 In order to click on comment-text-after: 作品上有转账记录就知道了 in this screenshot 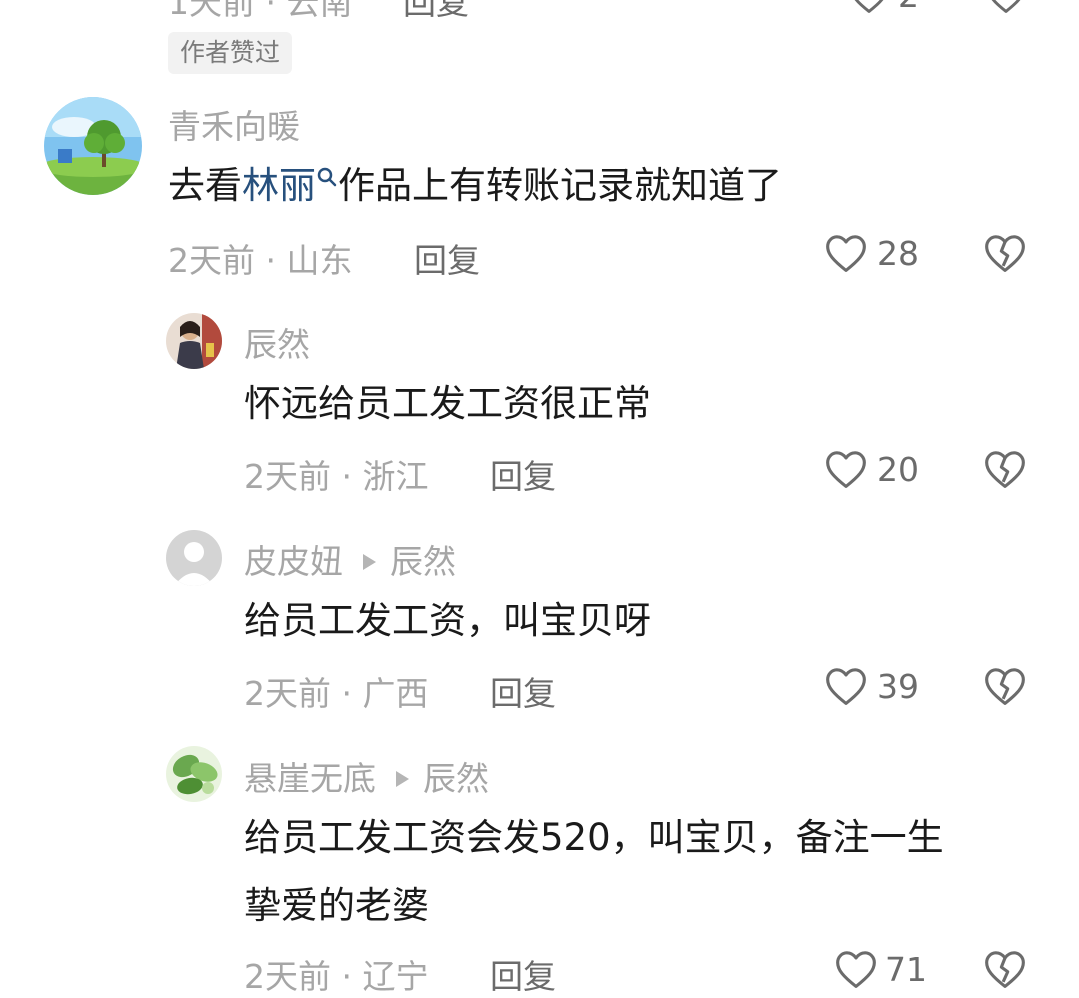, I will do `click(560, 185)`.